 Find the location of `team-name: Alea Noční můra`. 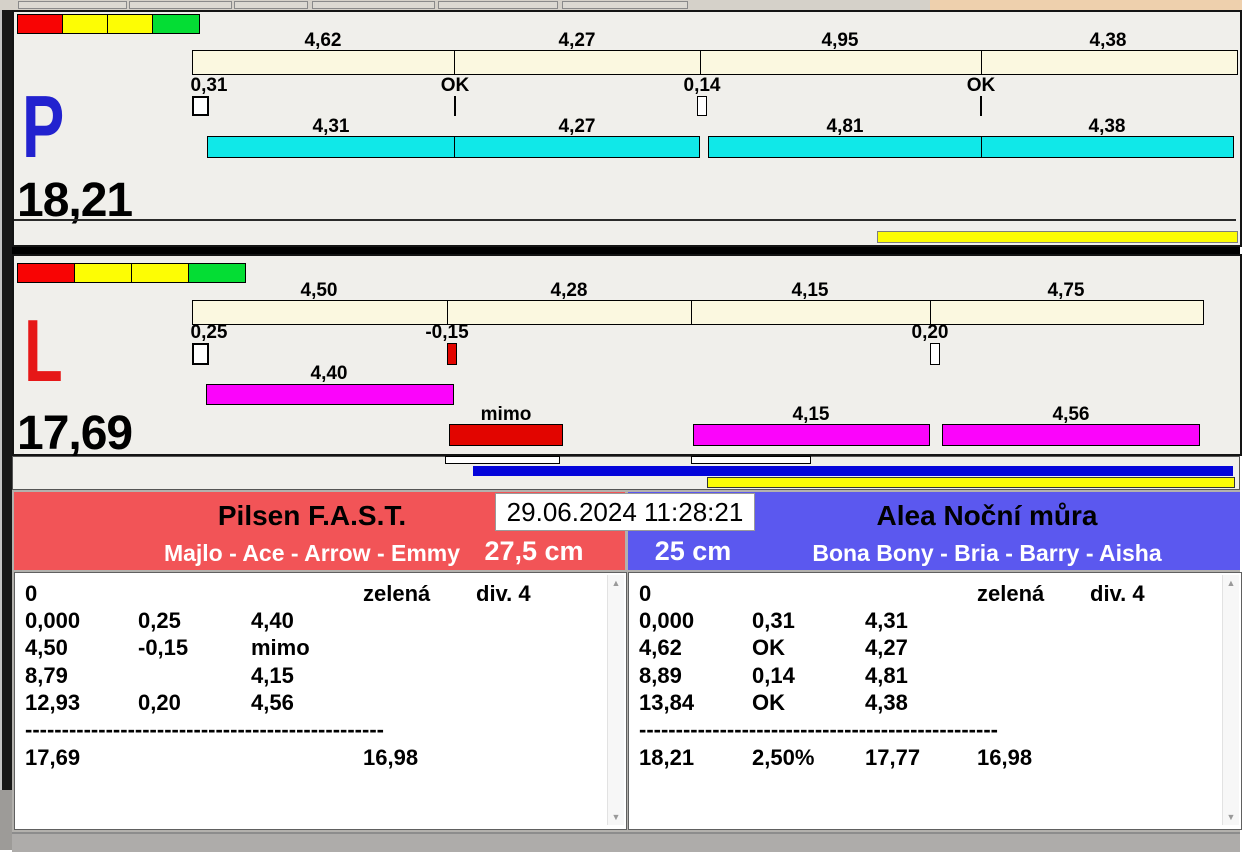

team-name: Alea Noční můra is located at coordinates (987, 515).